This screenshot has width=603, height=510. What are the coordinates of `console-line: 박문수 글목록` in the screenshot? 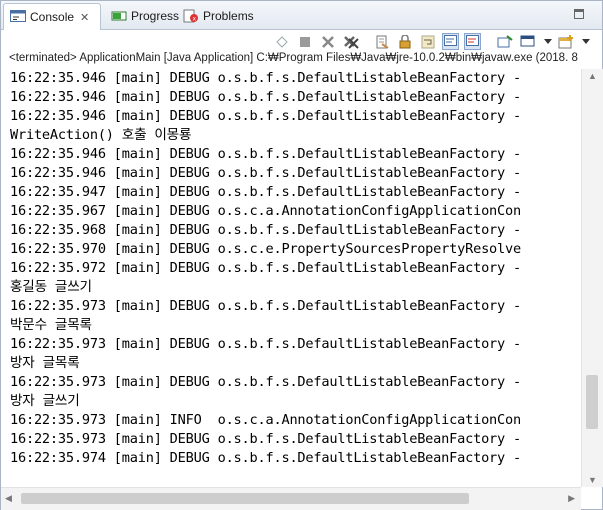 It's located at (51, 325).